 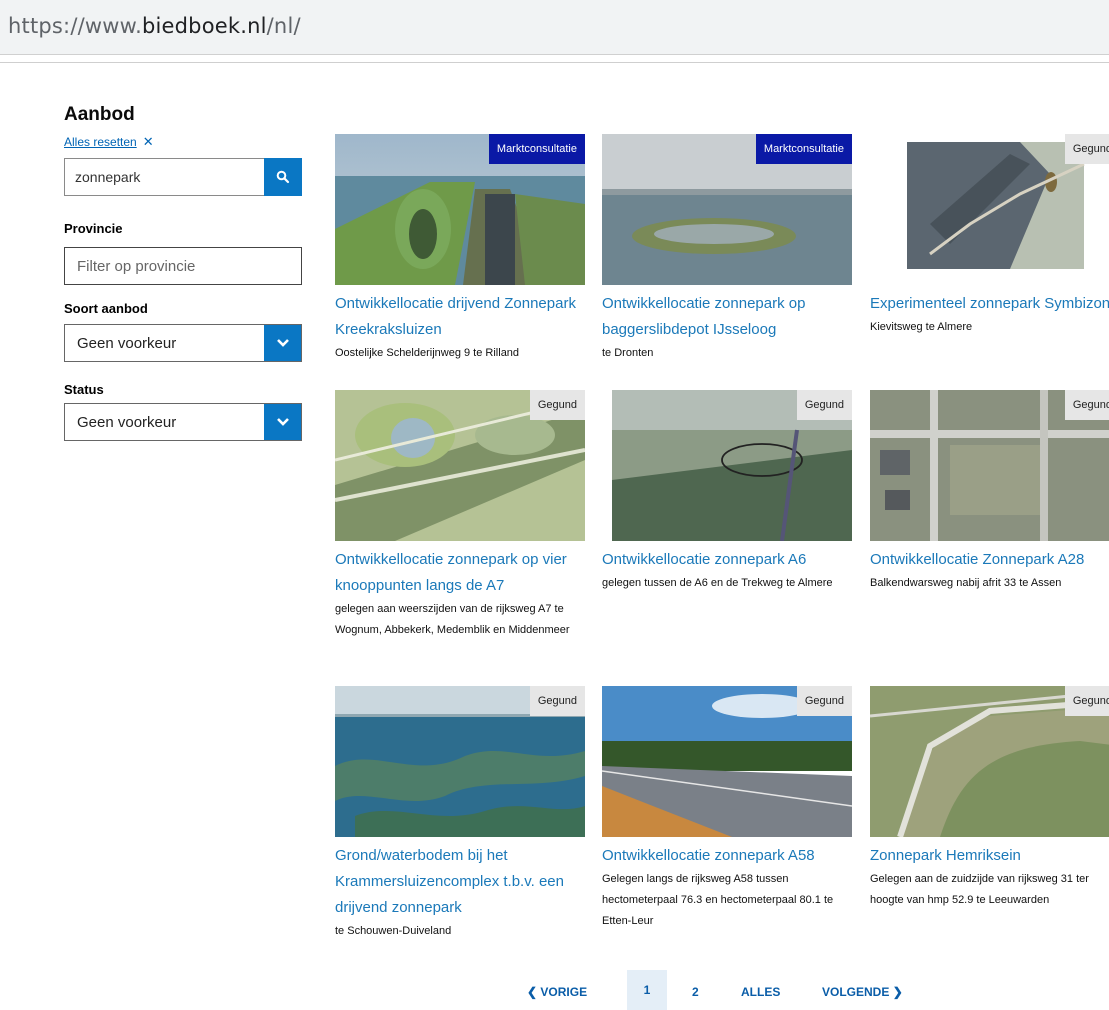 I want to click on reset-filters-link: Alles resetten, so click(x=100, y=142).